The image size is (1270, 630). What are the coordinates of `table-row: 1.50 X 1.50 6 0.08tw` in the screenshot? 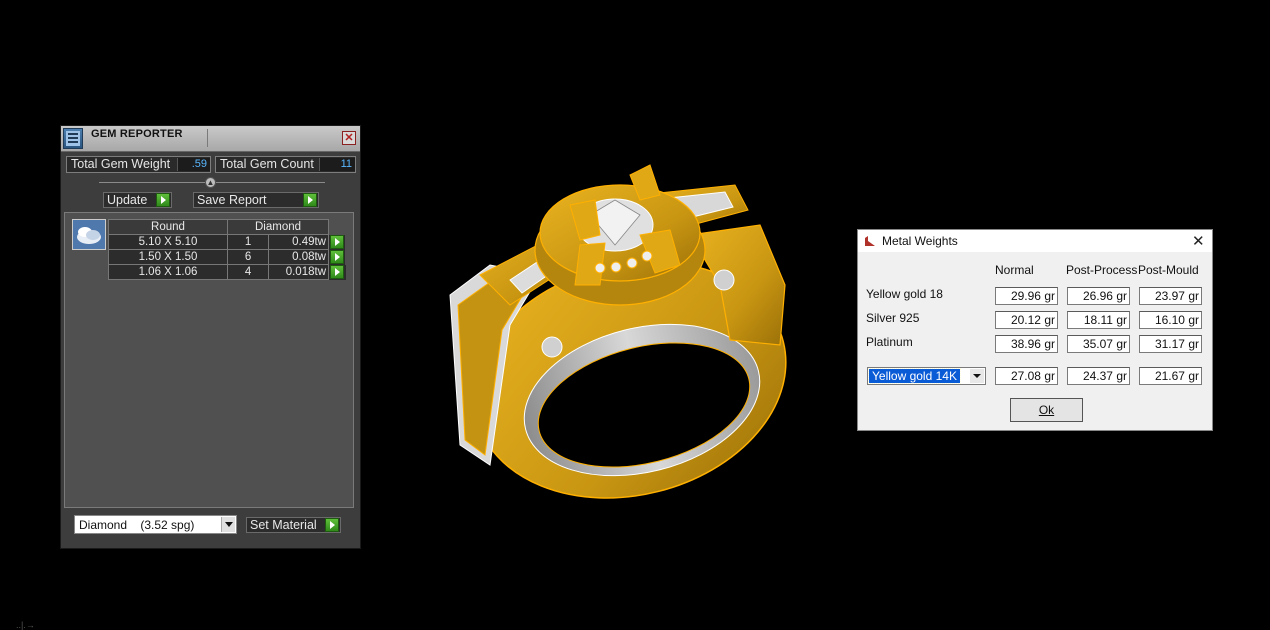 It's located at (227, 257).